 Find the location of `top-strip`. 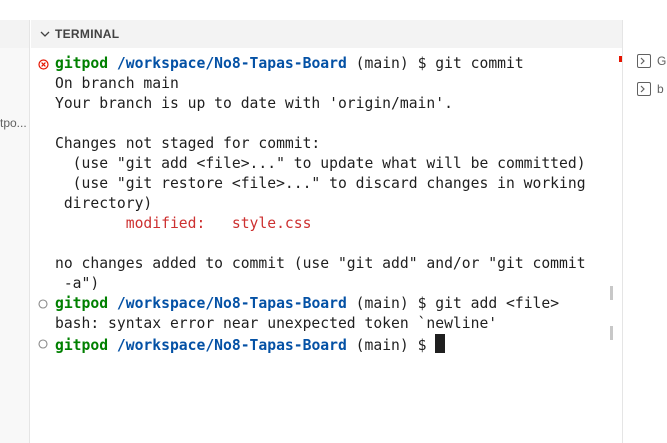

top-strip is located at coordinates (333, 10).